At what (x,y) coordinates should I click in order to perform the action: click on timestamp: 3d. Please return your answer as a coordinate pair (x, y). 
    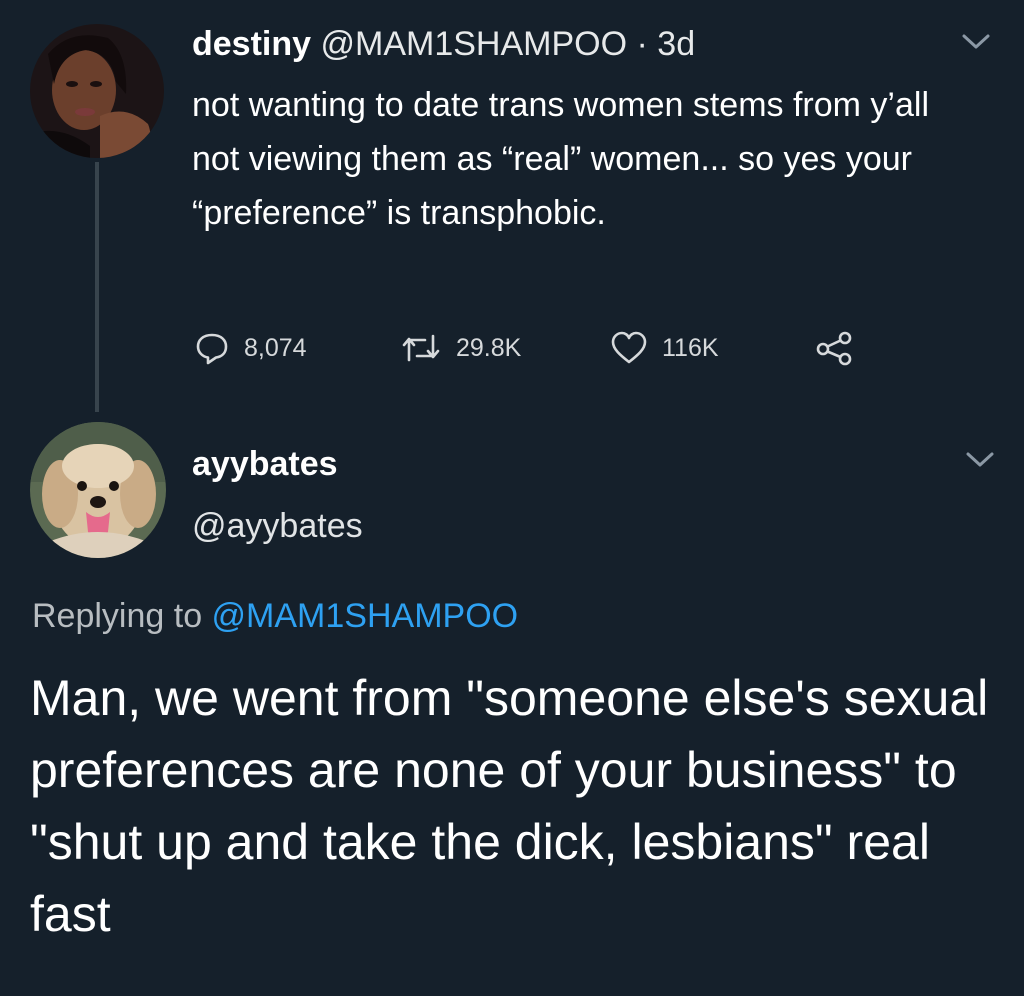
    Looking at the image, I should click on (676, 44).